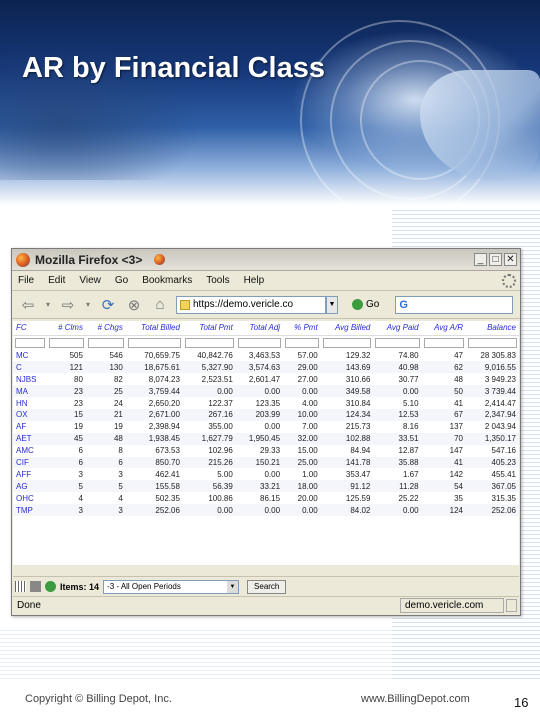 This screenshot has width=540, height=720. Describe the element at coordinates (121, 280) in the screenshot. I see `menu-go: Go` at that location.